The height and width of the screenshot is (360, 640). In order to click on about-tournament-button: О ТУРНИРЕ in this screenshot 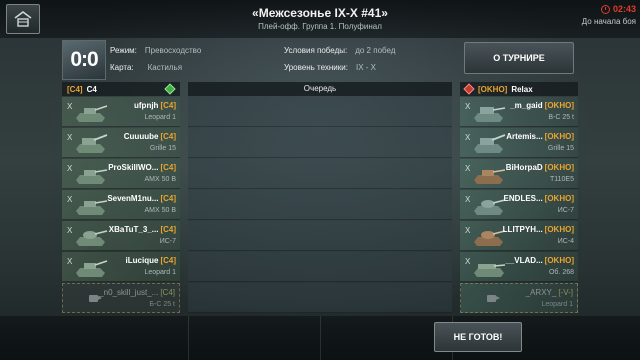, I will do `click(519, 58)`.